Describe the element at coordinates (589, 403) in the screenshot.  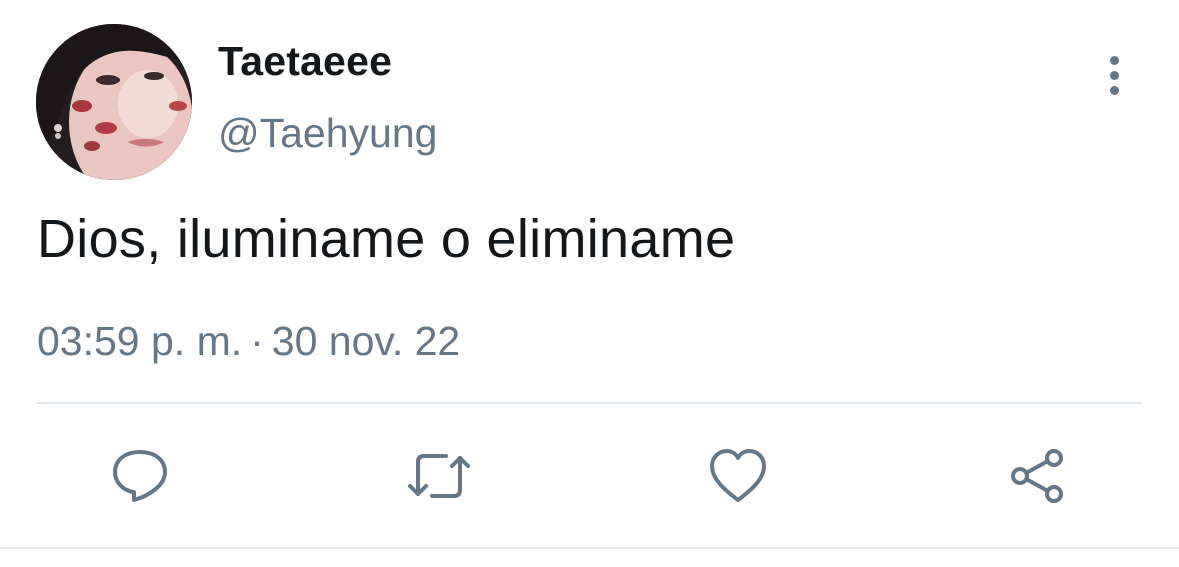
I see `divider` at that location.